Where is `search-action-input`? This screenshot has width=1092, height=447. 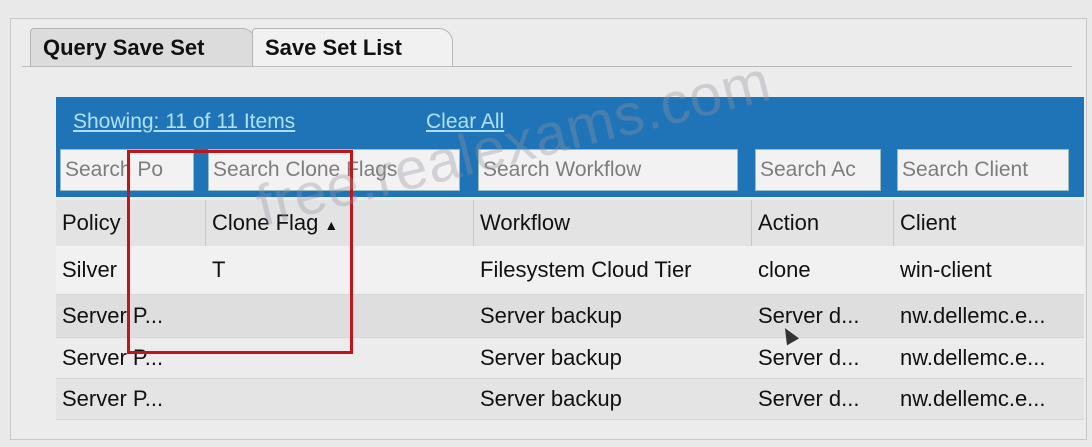 search-action-input is located at coordinates (818, 170).